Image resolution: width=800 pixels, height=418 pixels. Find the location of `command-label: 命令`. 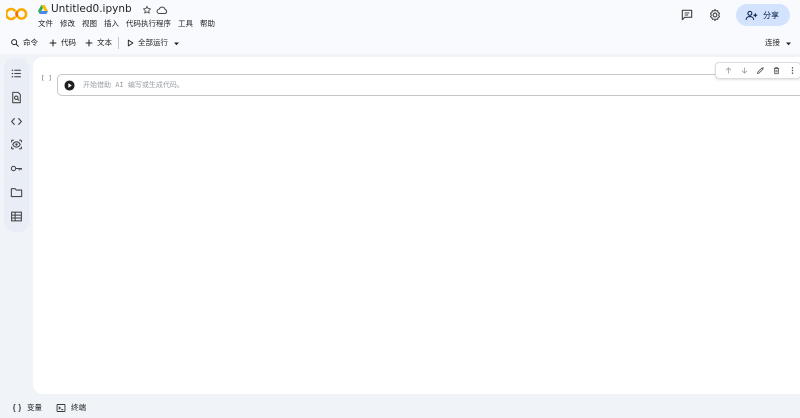

command-label: 命令 is located at coordinates (30, 42).